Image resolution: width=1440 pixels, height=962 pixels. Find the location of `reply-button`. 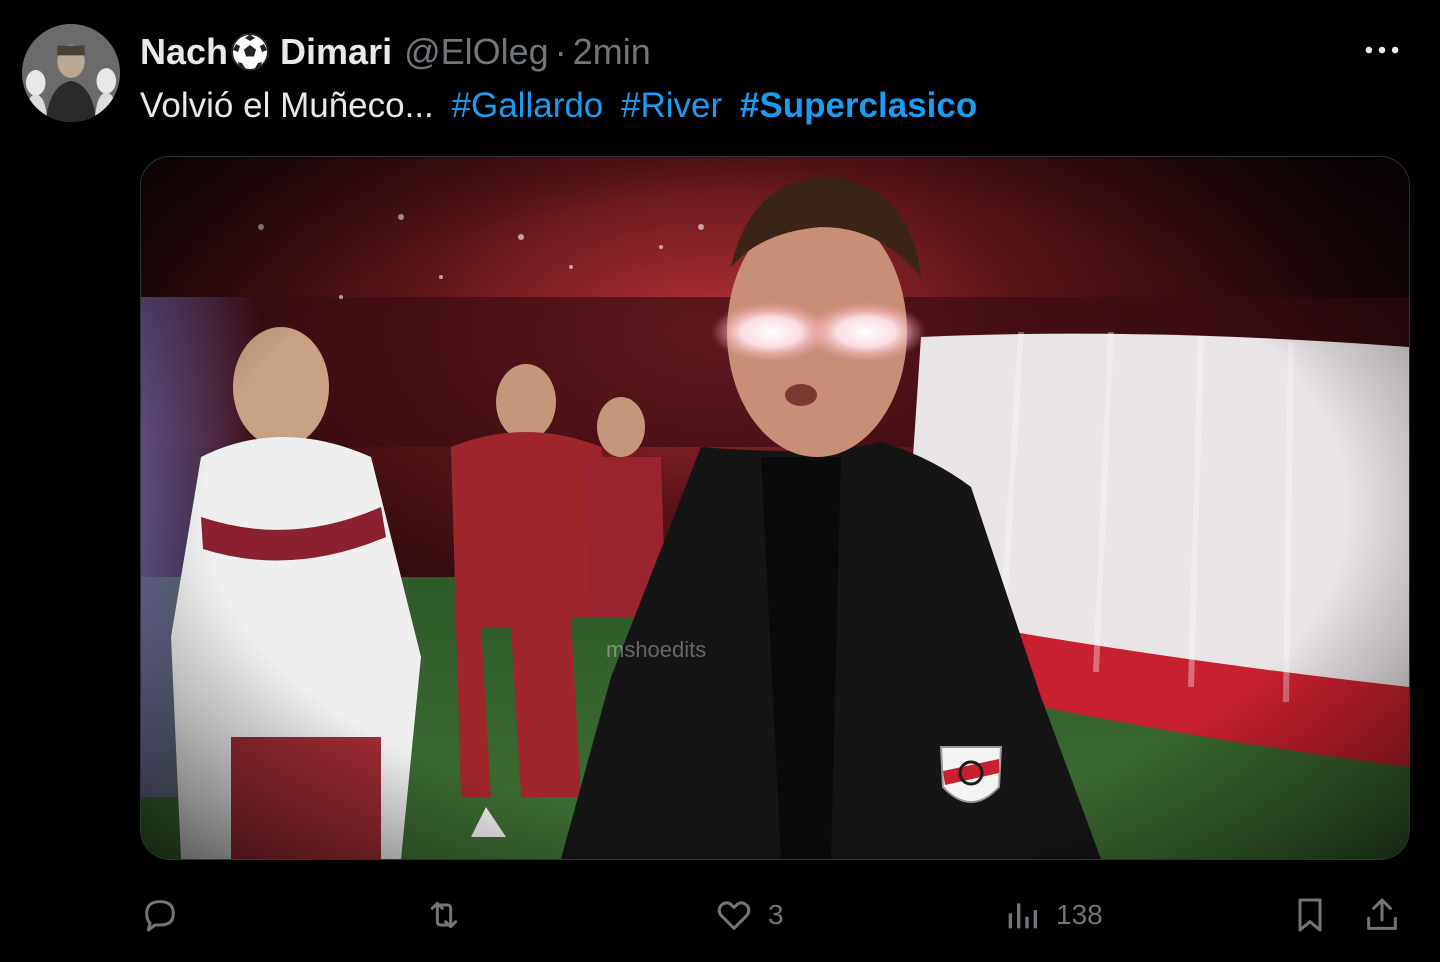

reply-button is located at coordinates (167, 915).